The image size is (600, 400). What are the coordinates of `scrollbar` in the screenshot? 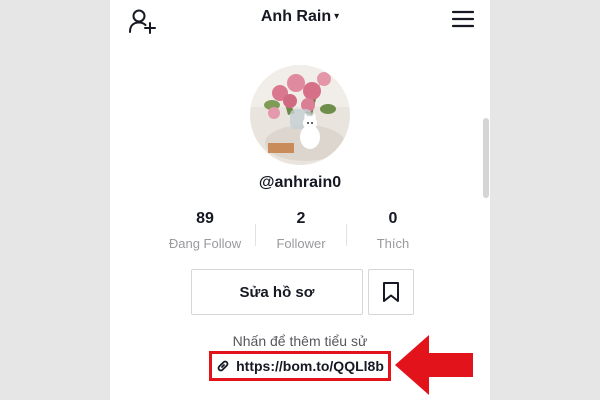 It's located at (486, 158).